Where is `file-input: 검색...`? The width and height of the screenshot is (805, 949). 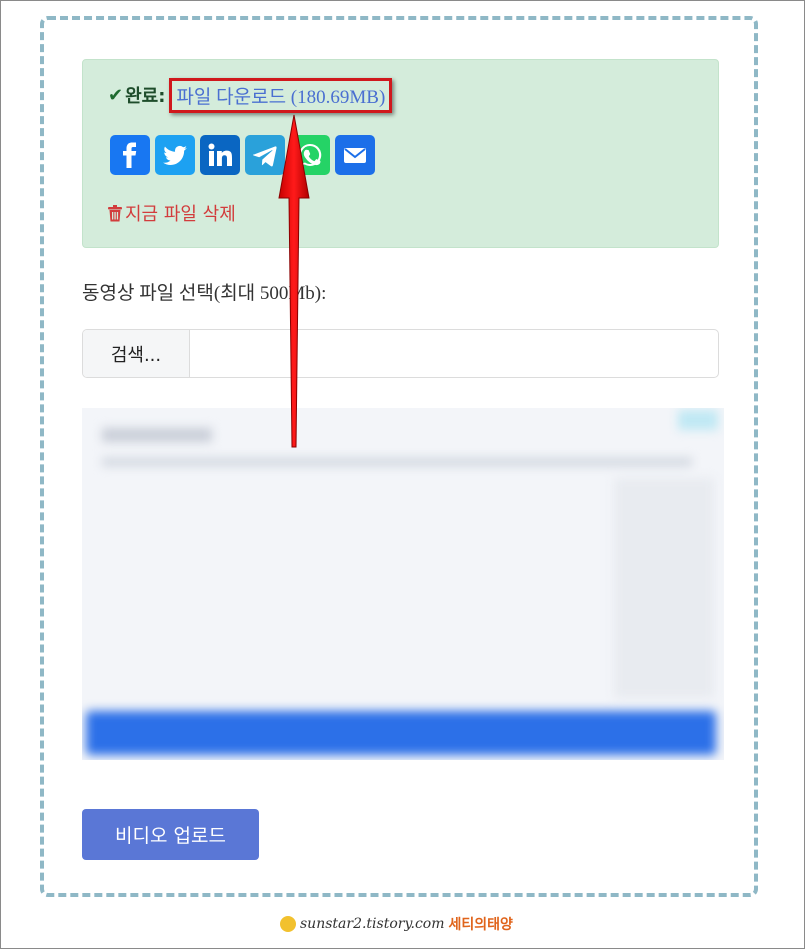 file-input: 검색... is located at coordinates (400, 353).